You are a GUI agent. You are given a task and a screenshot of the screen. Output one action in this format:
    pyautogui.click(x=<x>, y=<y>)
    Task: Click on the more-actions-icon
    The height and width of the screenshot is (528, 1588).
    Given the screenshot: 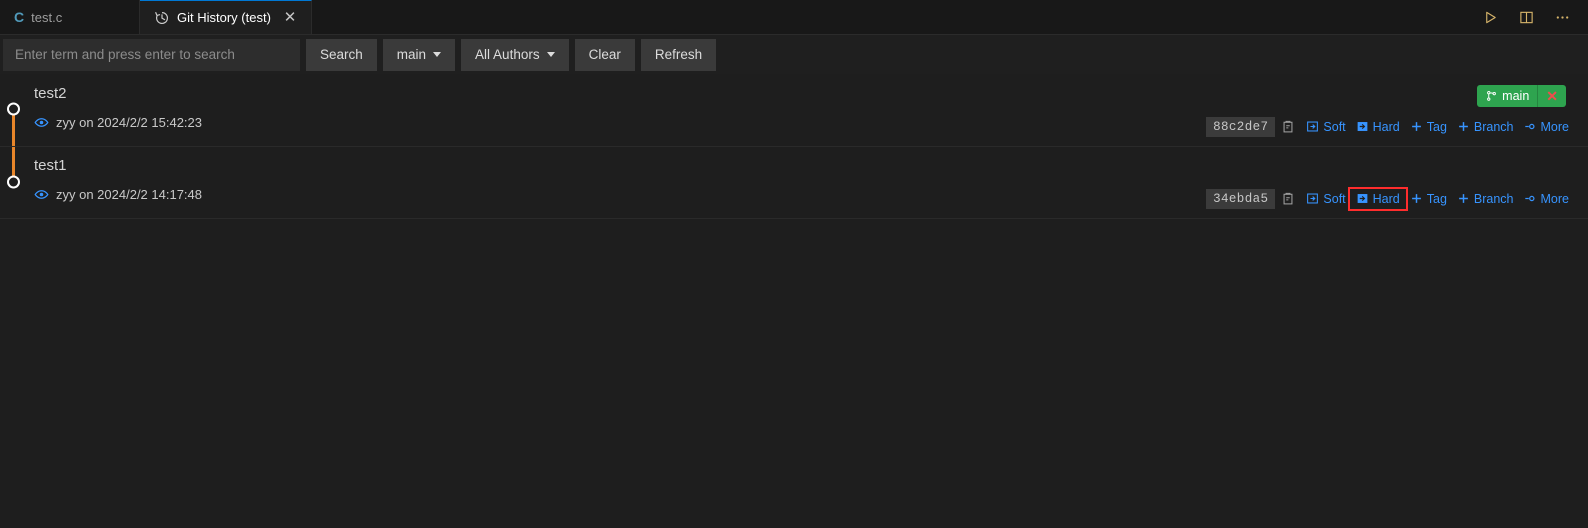 What is the action you would take?
    pyautogui.click(x=1562, y=17)
    